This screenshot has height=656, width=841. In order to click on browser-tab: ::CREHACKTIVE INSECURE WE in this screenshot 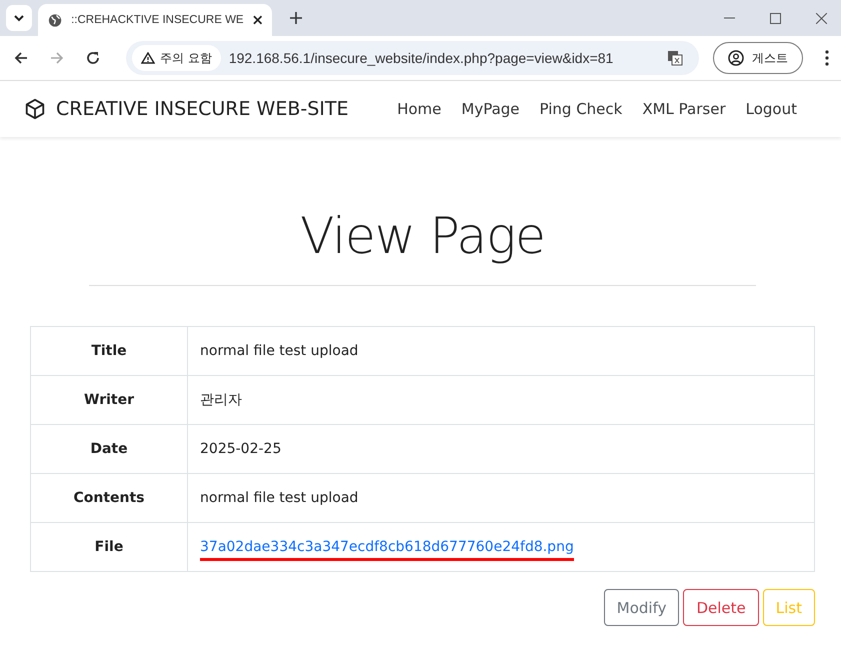, I will do `click(155, 20)`.